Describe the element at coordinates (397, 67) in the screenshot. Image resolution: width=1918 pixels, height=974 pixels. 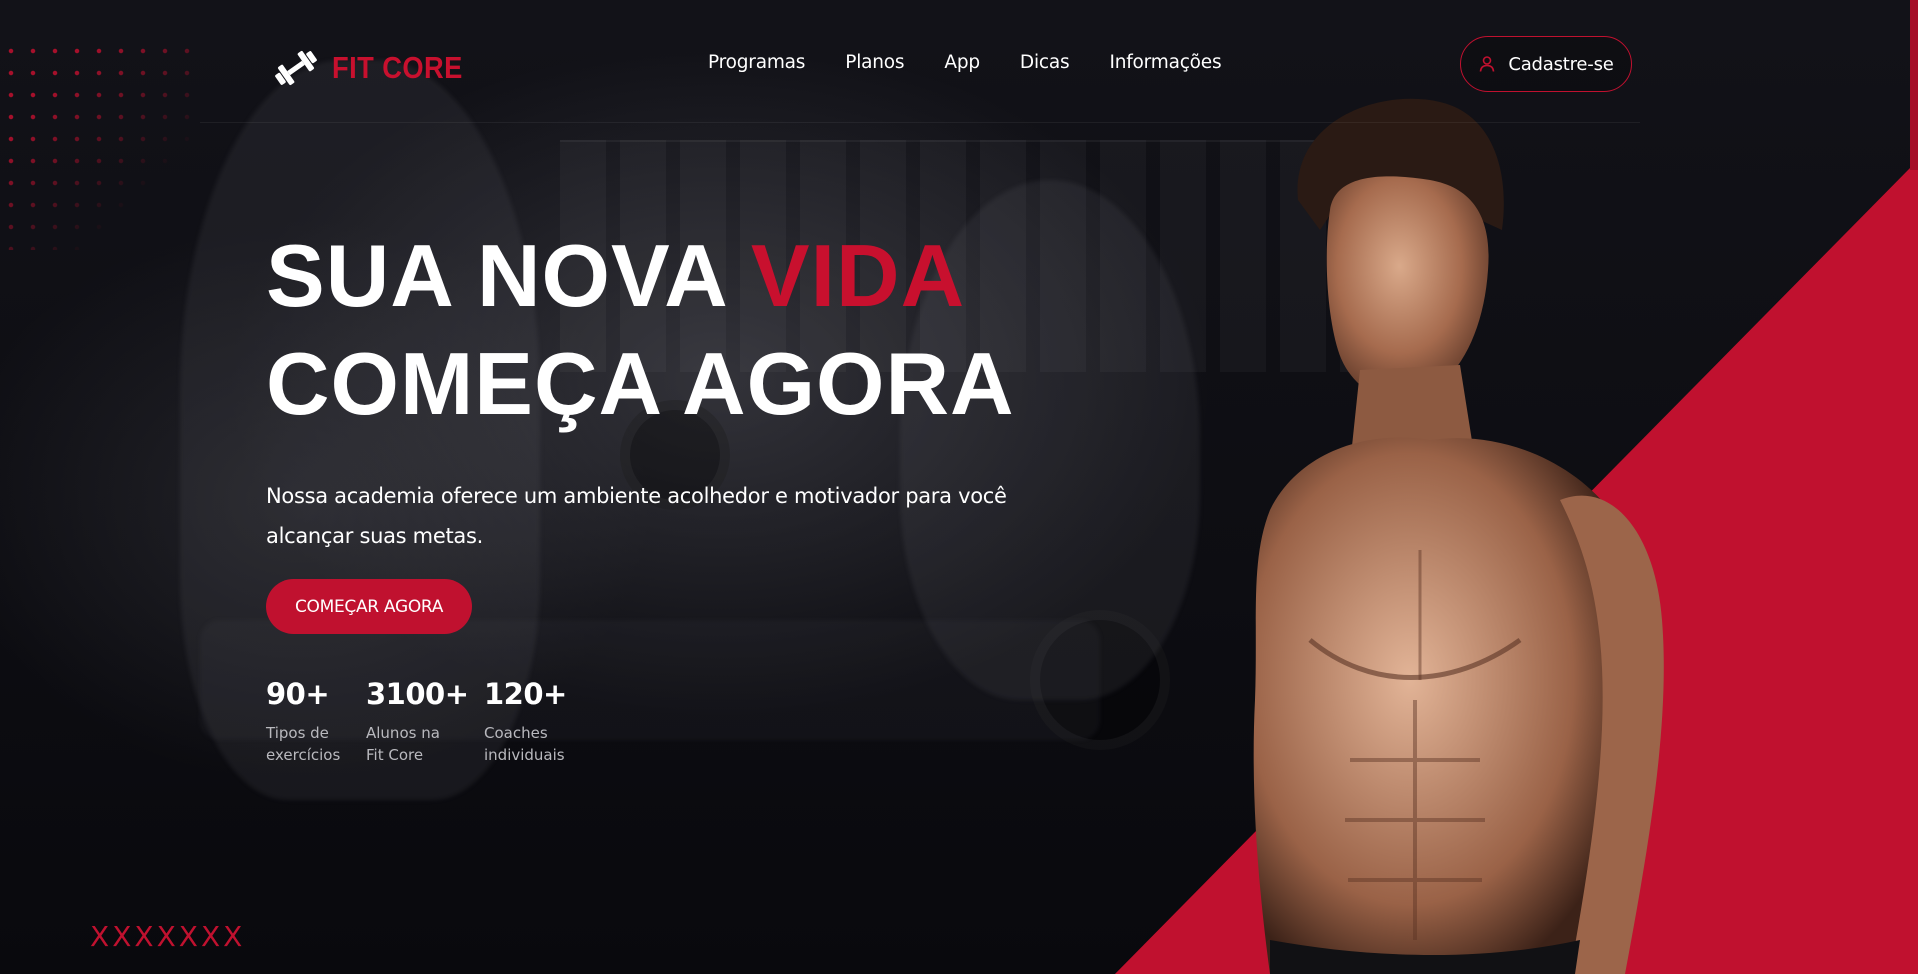
I see `brand-name: FIT CORE` at that location.